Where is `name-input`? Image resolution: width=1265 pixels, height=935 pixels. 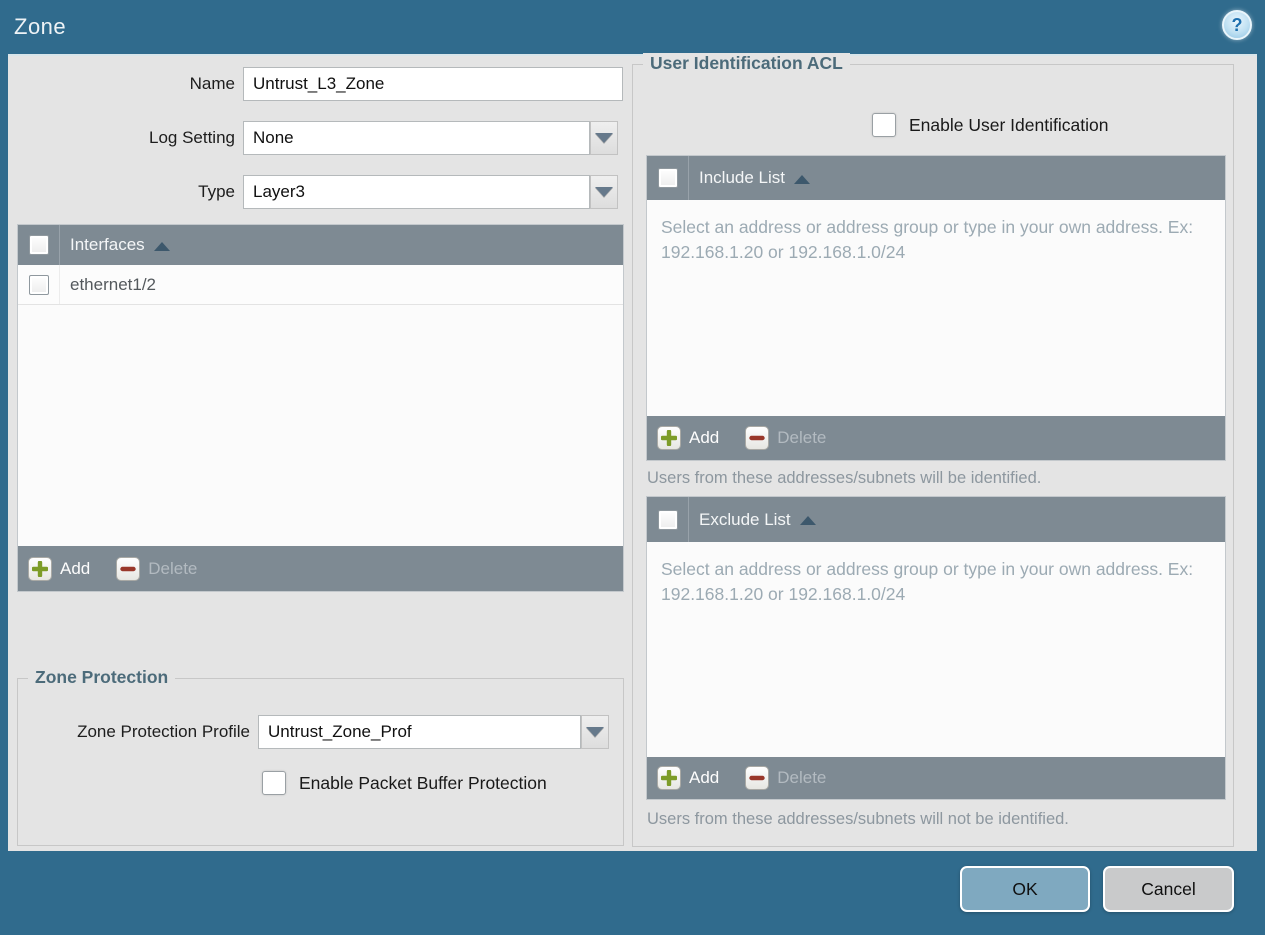 name-input is located at coordinates (433, 84).